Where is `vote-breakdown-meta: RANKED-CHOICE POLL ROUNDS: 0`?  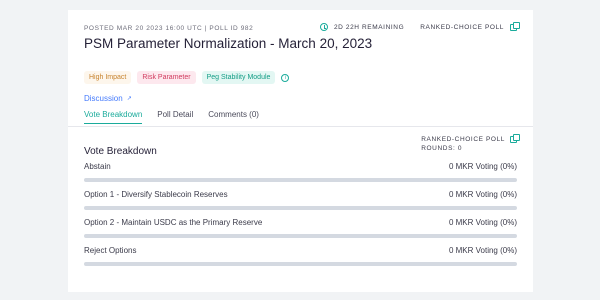
vote-breakdown-meta: RANKED-CHOICE POLL ROUNDS: 0 is located at coordinates (470, 143).